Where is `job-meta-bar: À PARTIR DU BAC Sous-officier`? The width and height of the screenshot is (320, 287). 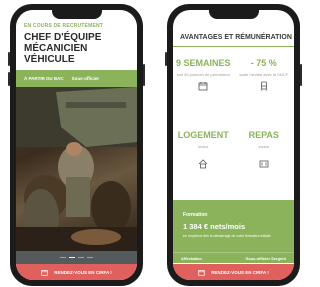
job-meta-bar: À PARTIR DU BAC Sous-officier is located at coordinates (76, 78).